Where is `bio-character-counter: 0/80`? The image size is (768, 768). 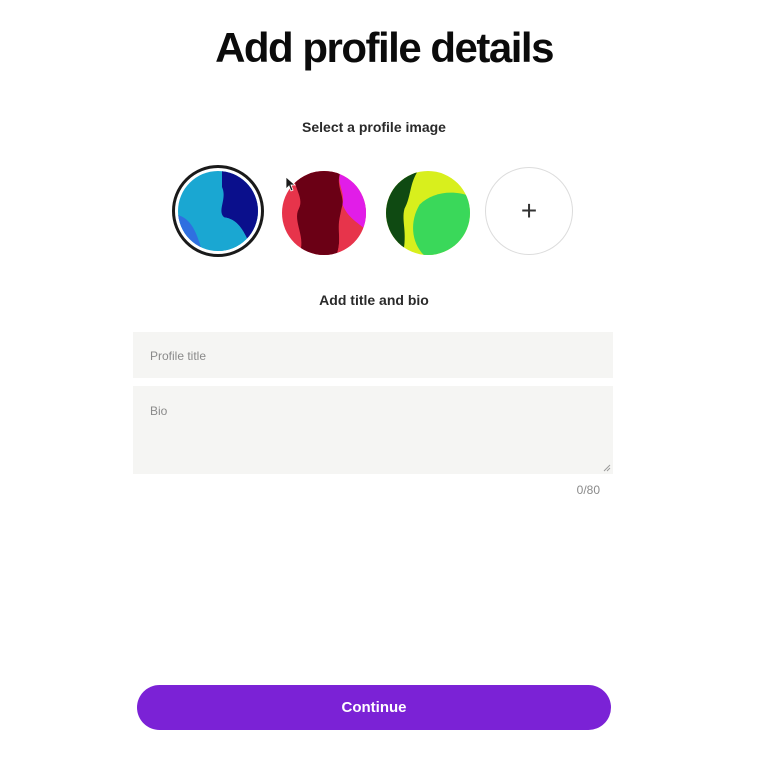
bio-character-counter: 0/80 is located at coordinates (588, 490).